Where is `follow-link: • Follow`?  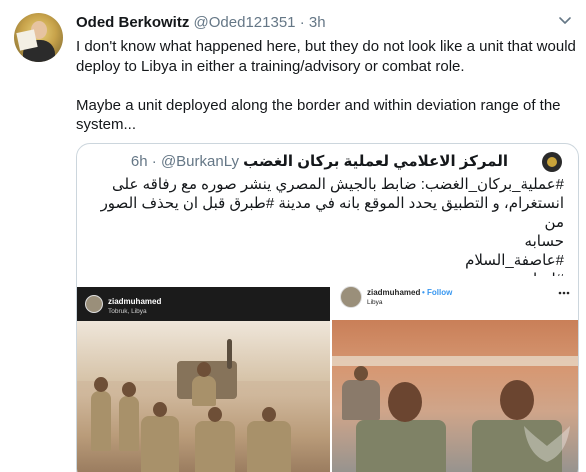
follow-link: • Follow is located at coordinates (437, 292).